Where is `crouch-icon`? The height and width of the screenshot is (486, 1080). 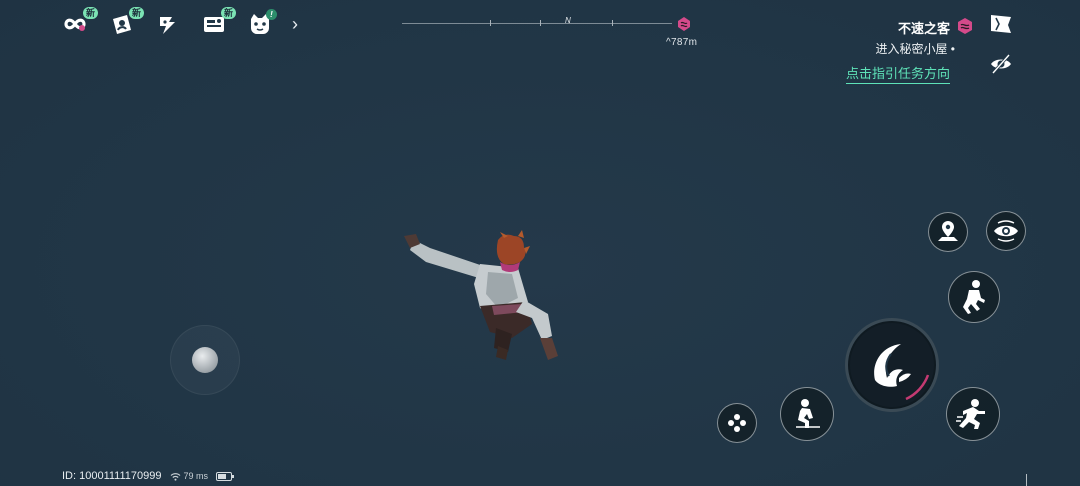
crouch-icon is located at coordinates (808, 413).